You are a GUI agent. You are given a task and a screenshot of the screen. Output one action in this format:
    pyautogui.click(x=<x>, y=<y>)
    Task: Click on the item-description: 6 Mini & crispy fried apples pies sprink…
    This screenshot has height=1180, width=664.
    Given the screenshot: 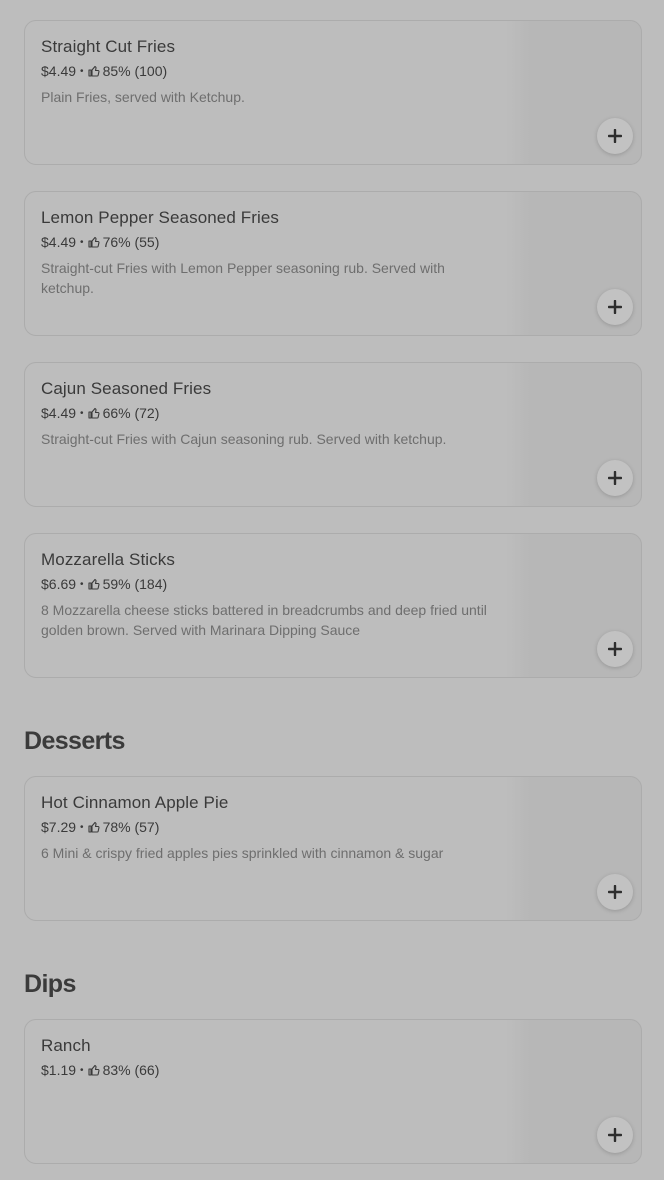 What is the action you would take?
    pyautogui.click(x=242, y=853)
    